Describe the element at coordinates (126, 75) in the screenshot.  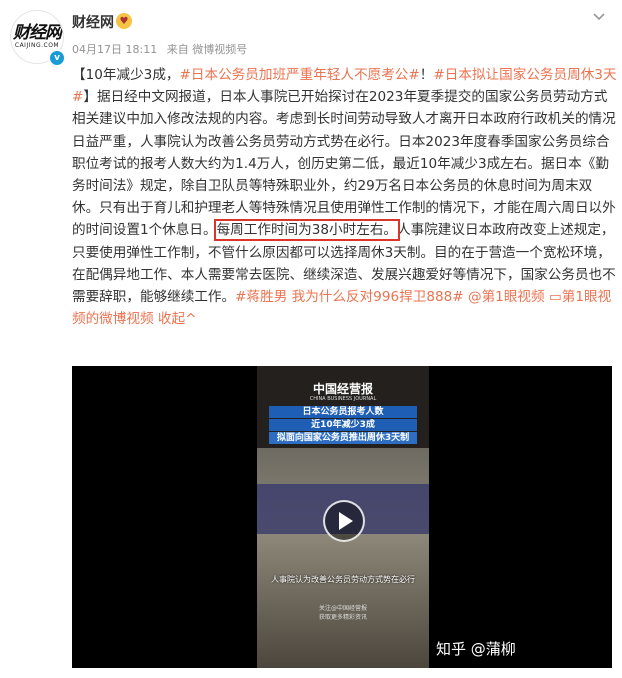
I see `post-intro: 【10年减少3成，` at that location.